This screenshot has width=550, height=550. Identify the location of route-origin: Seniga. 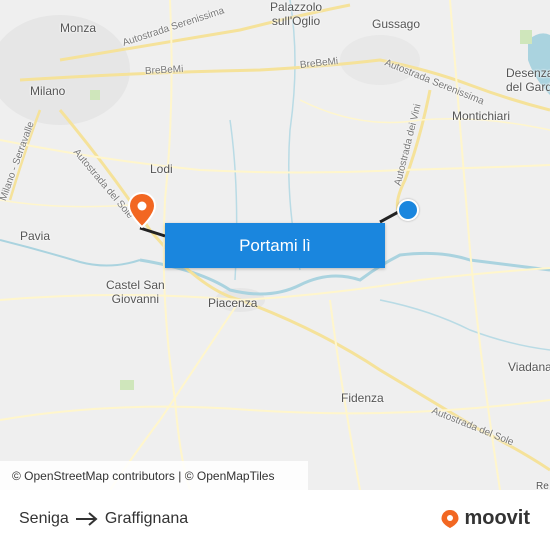
(44, 518).